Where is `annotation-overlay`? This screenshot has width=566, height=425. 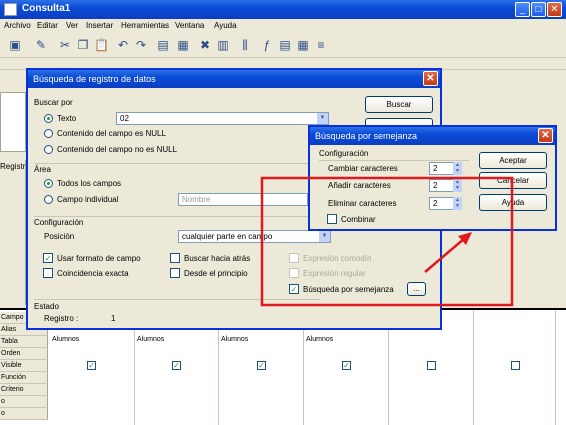 annotation-overlay is located at coordinates (387, 241).